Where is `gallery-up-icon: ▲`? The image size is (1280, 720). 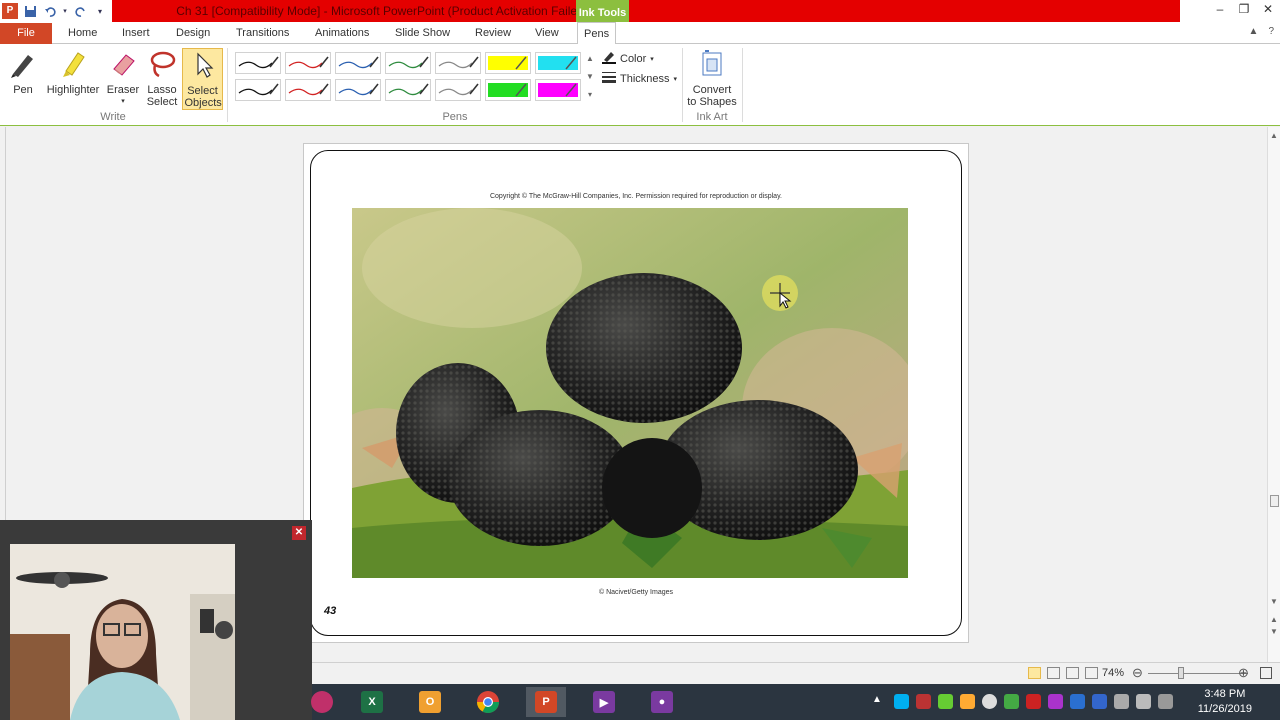
gallery-up-icon: ▲ is located at coordinates (590, 59).